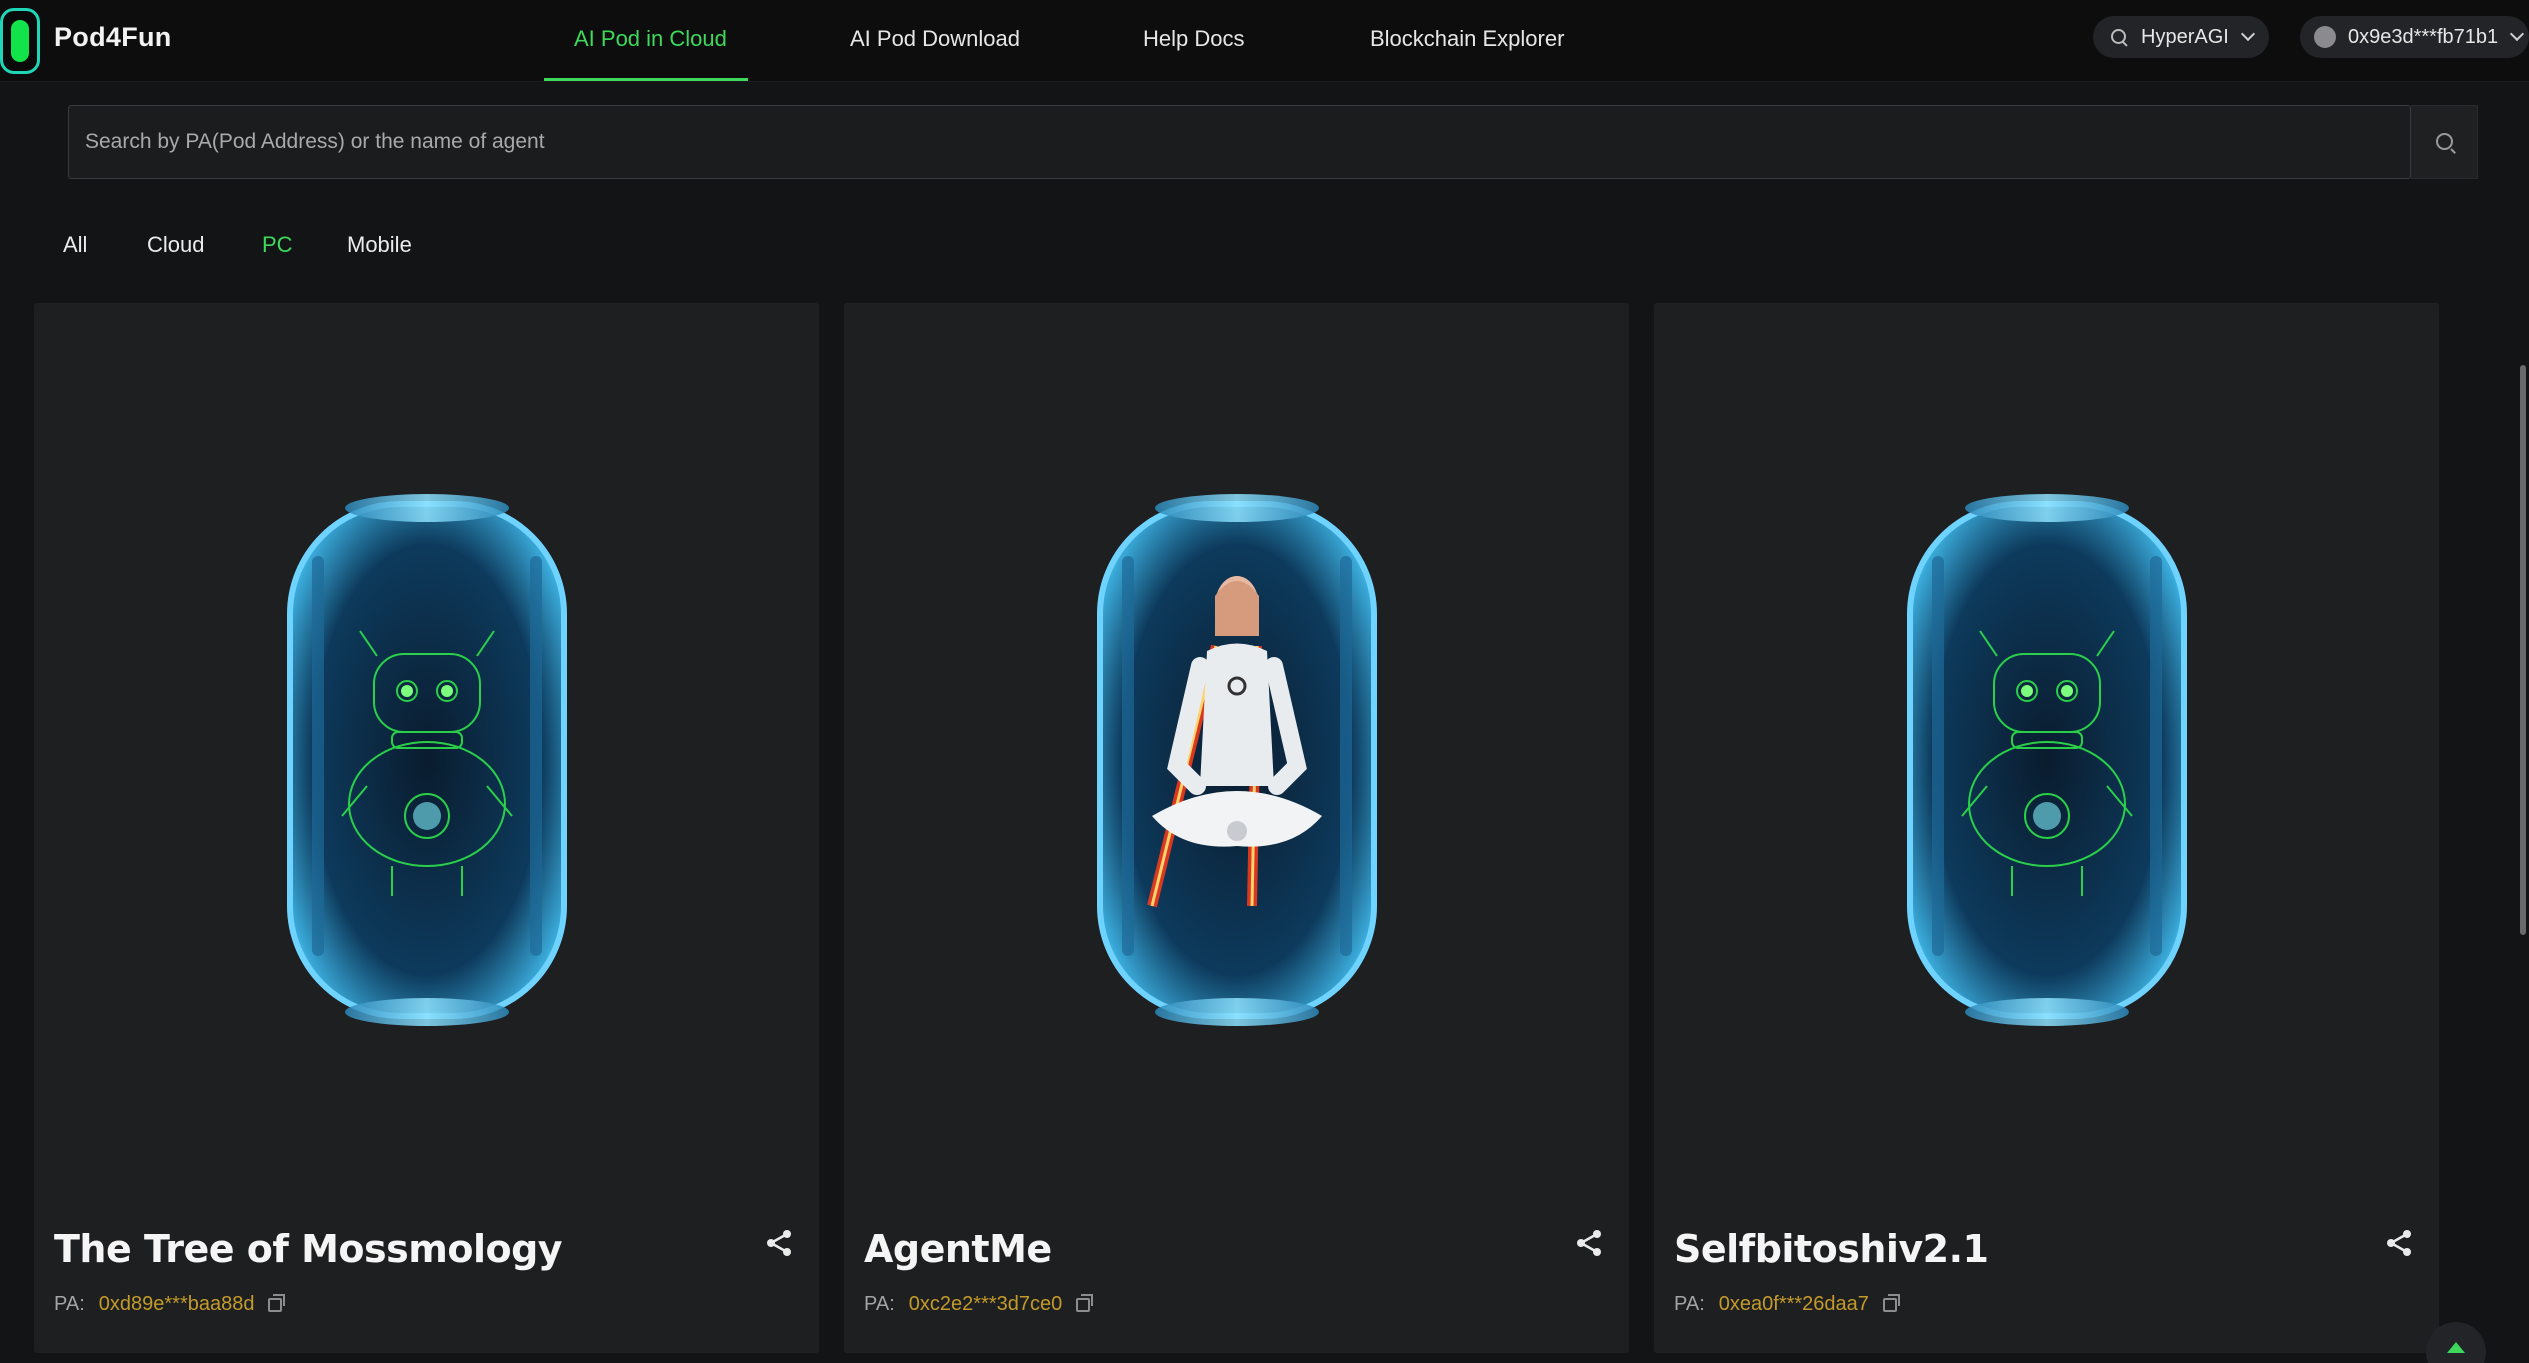 The width and height of the screenshot is (2529, 1363). What do you see at coordinates (1237, 760) in the screenshot?
I see `meditating-agent-pod-image` at bounding box center [1237, 760].